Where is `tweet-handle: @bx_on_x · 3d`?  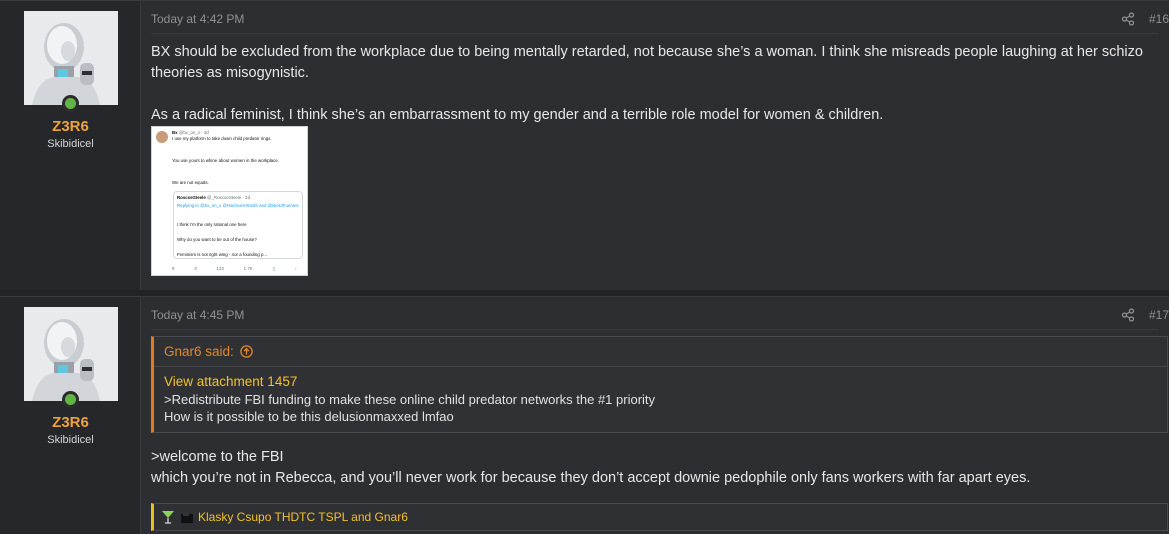
tweet-handle: @bx_on_x · 3d is located at coordinates (193, 132).